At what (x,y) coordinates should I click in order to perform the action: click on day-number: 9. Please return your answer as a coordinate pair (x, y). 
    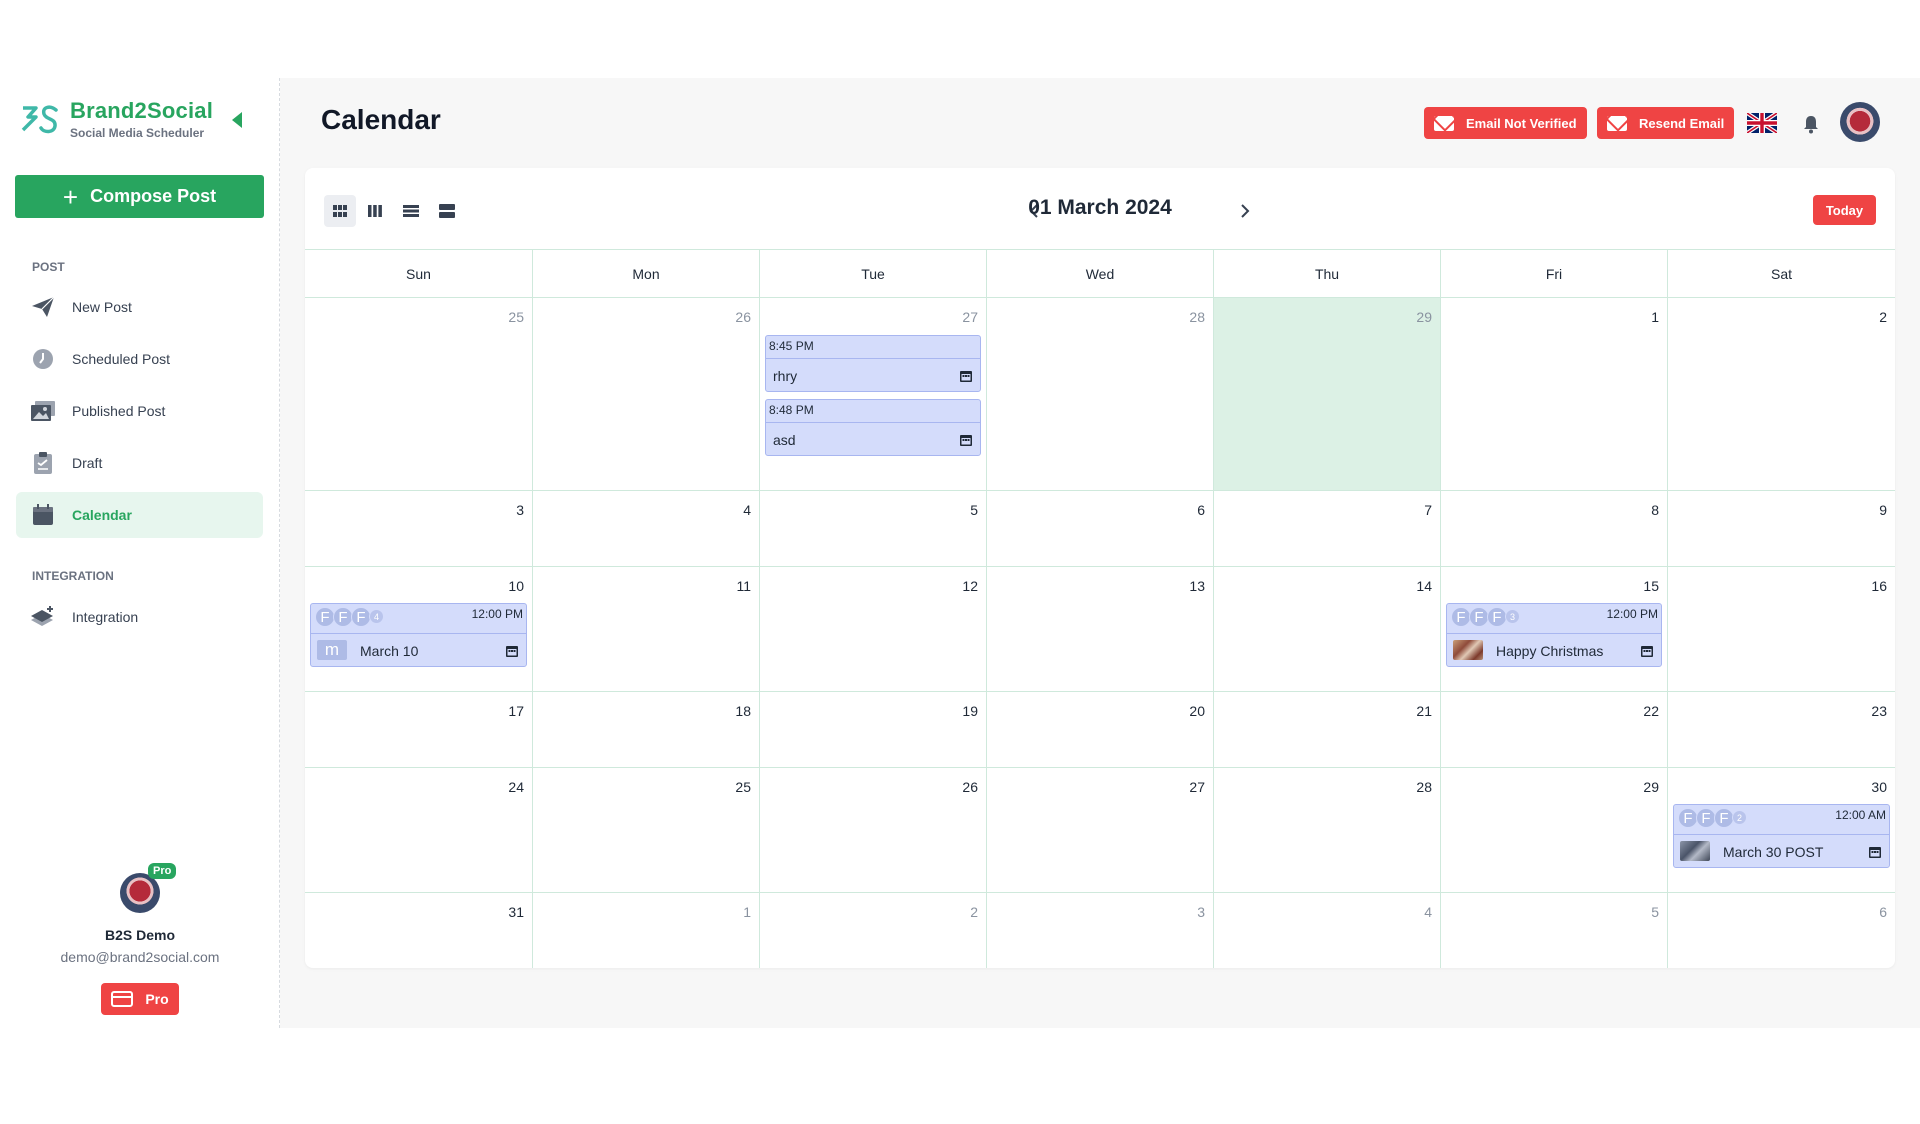
    Looking at the image, I should click on (1883, 510).